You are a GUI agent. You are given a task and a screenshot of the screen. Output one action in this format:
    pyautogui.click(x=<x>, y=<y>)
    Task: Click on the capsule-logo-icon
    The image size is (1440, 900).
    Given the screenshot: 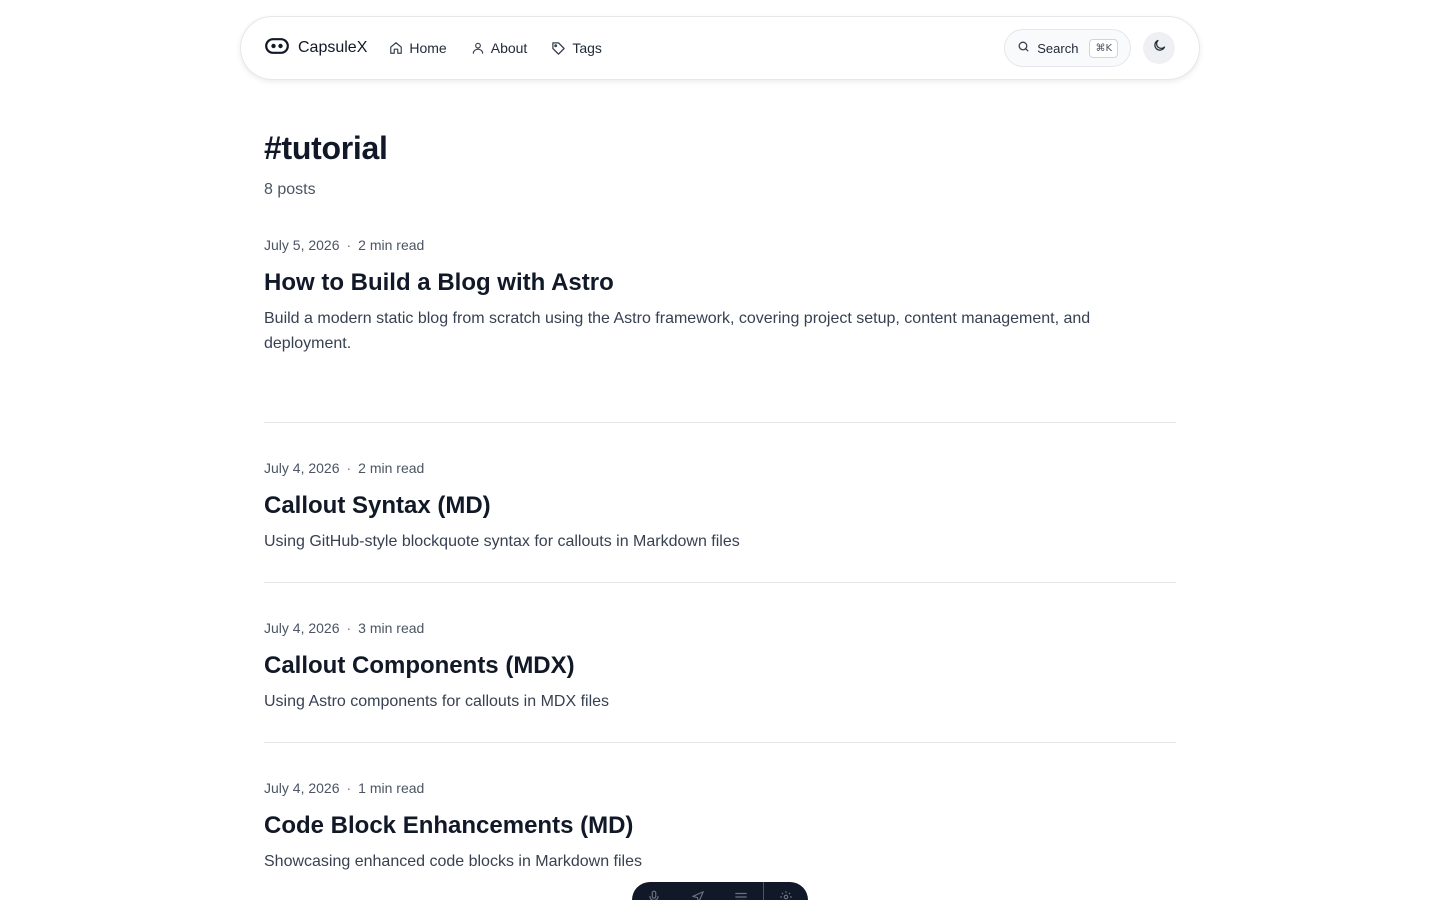 What is the action you would take?
    pyautogui.click(x=277, y=48)
    